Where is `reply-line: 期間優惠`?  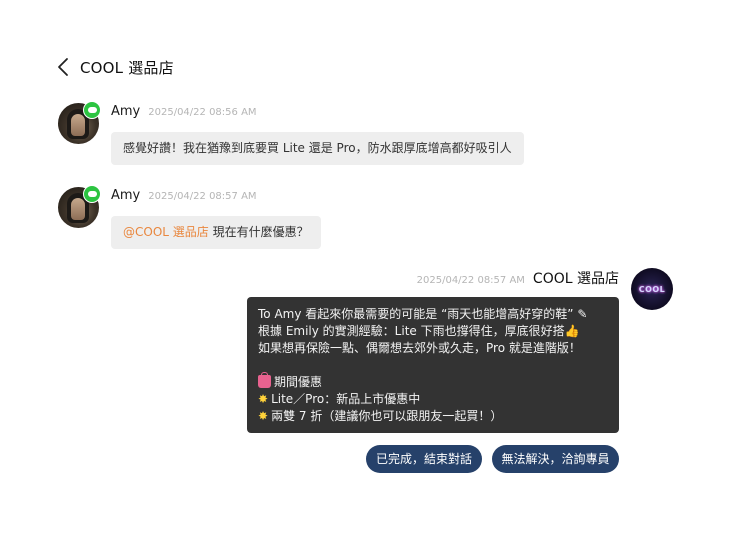
reply-line: 期間優惠 is located at coordinates (433, 381).